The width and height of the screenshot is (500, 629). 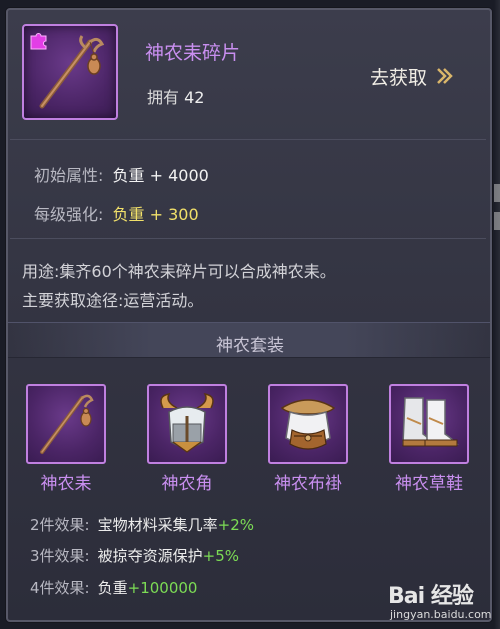 I want to click on horned-helmet-icon, so click(x=187, y=423).